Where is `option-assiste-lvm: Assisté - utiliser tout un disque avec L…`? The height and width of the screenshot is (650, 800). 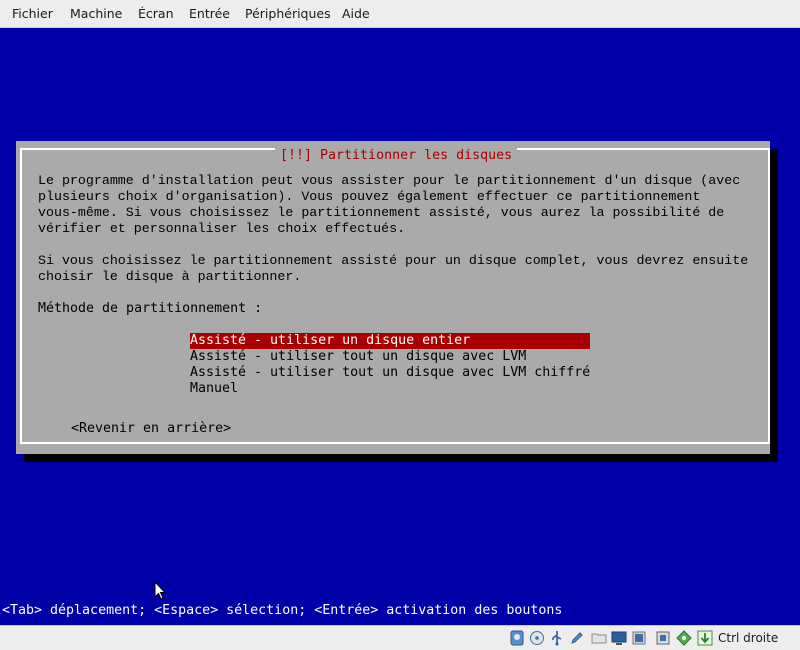 option-assiste-lvm: Assisté - utiliser tout un disque avec L… is located at coordinates (390, 357).